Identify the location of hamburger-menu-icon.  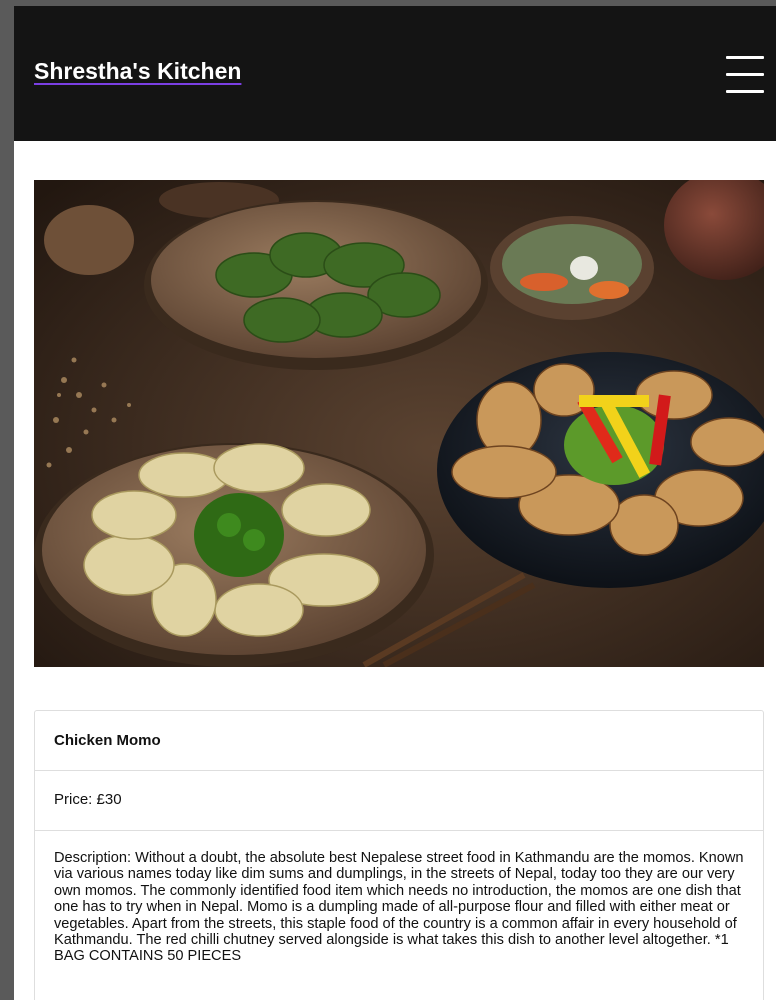
(745, 75).